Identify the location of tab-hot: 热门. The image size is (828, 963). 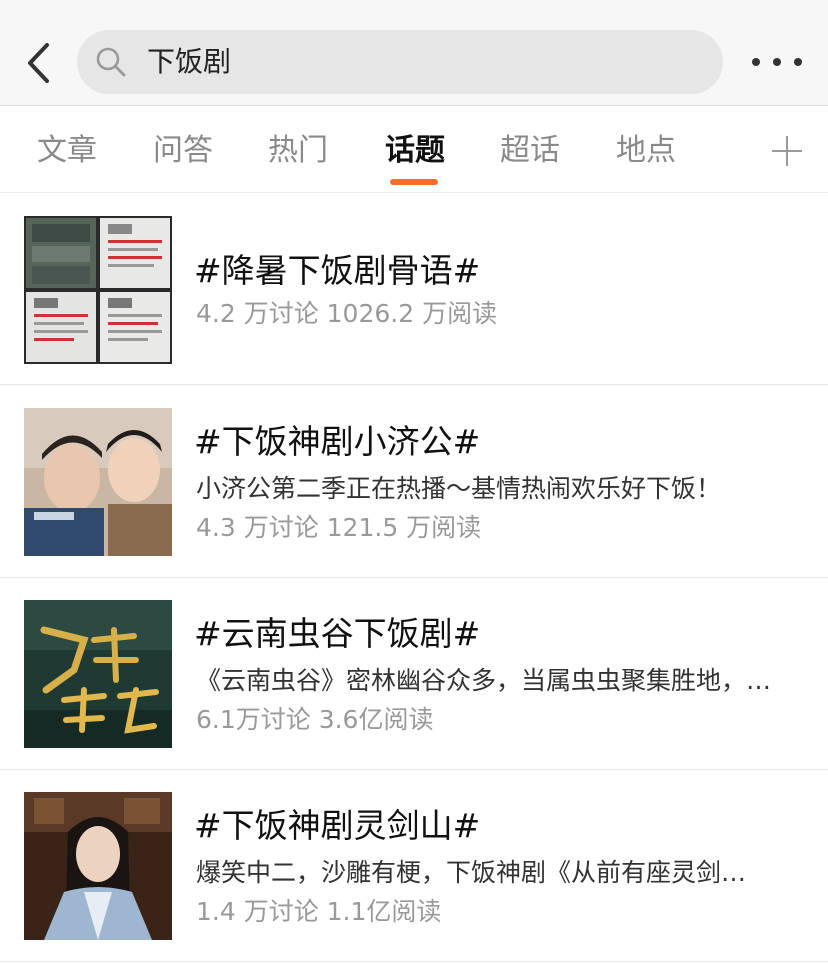
(298, 151).